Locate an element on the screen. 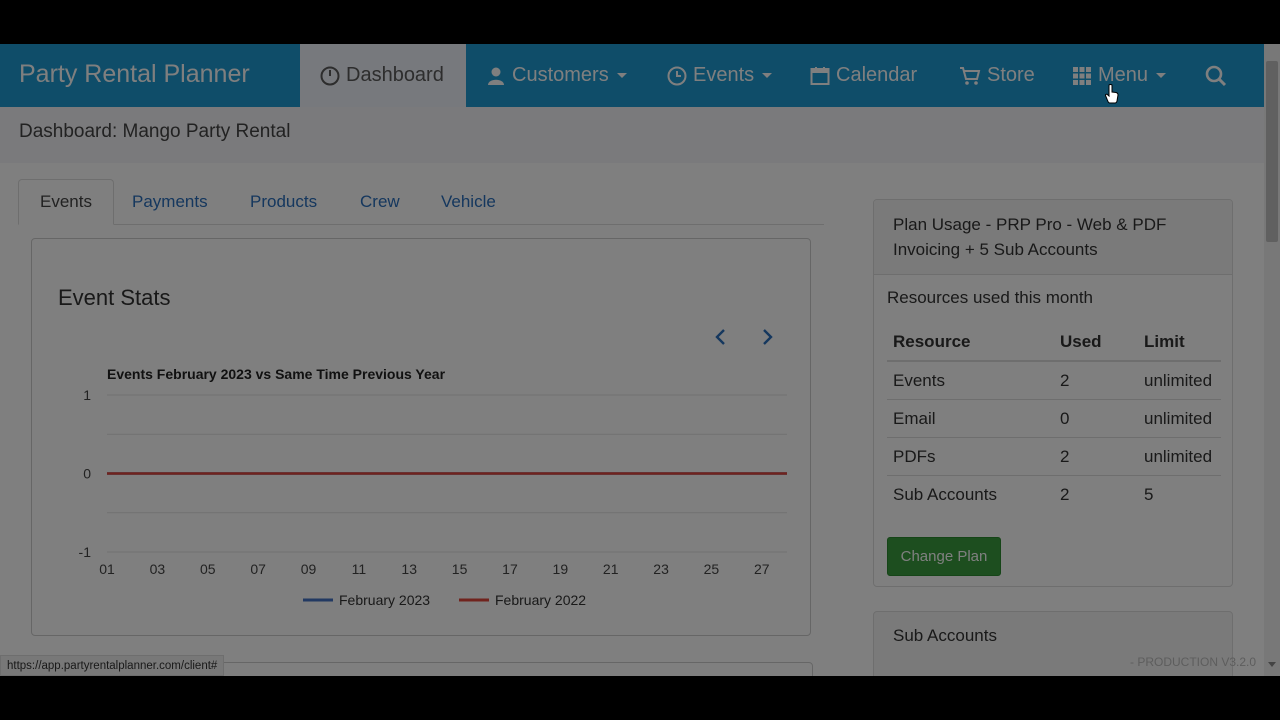 This screenshot has width=1280, height=720. clock-icon is located at coordinates (677, 75).